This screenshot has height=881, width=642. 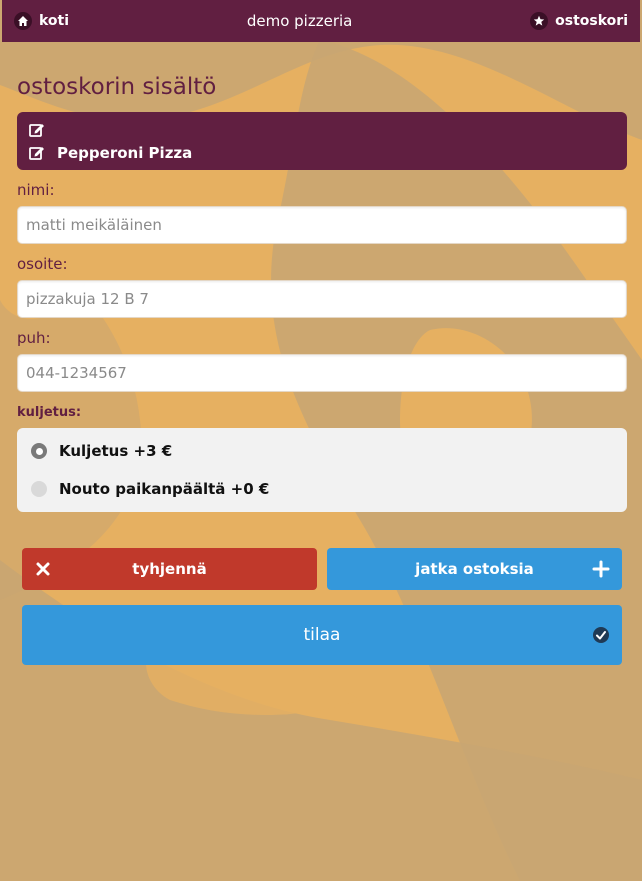 I want to click on radio-unchecked-icon, so click(x=39, y=489).